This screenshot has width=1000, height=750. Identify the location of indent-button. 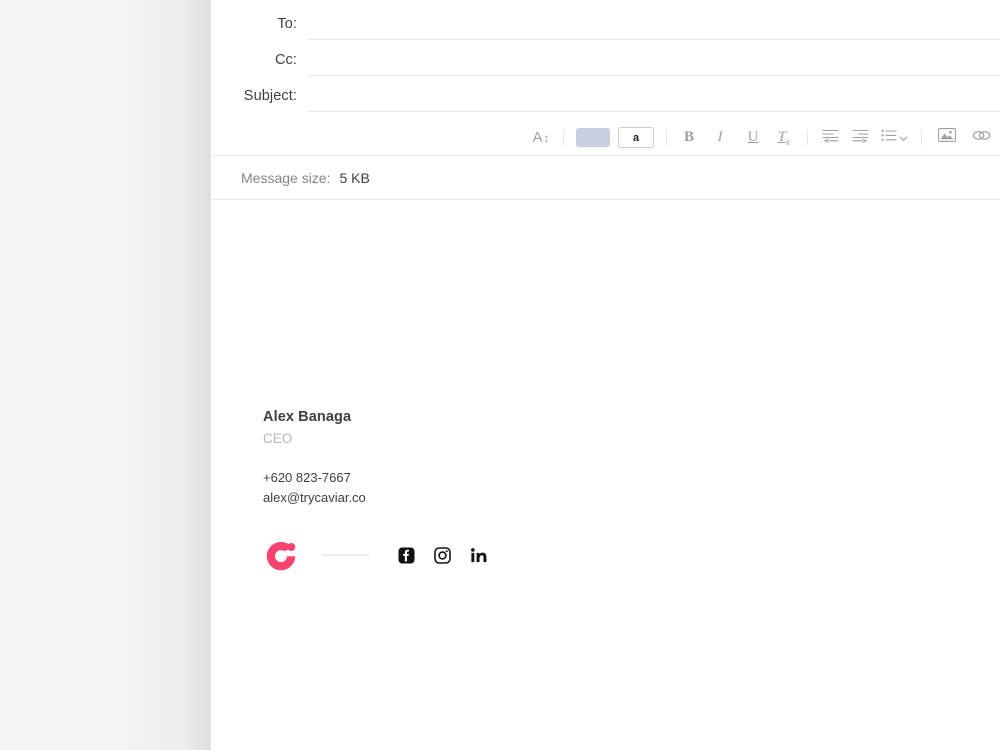
(860, 138).